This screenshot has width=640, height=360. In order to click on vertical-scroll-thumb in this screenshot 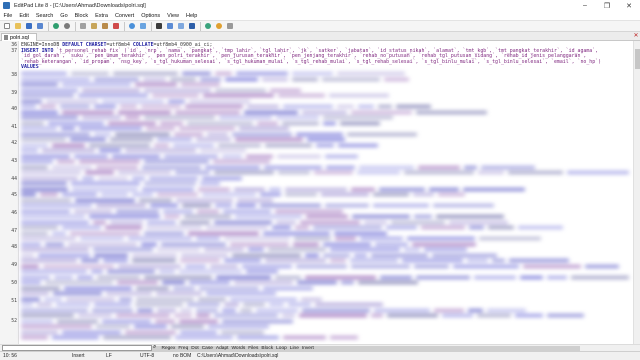, I will do `click(637, 59)`.